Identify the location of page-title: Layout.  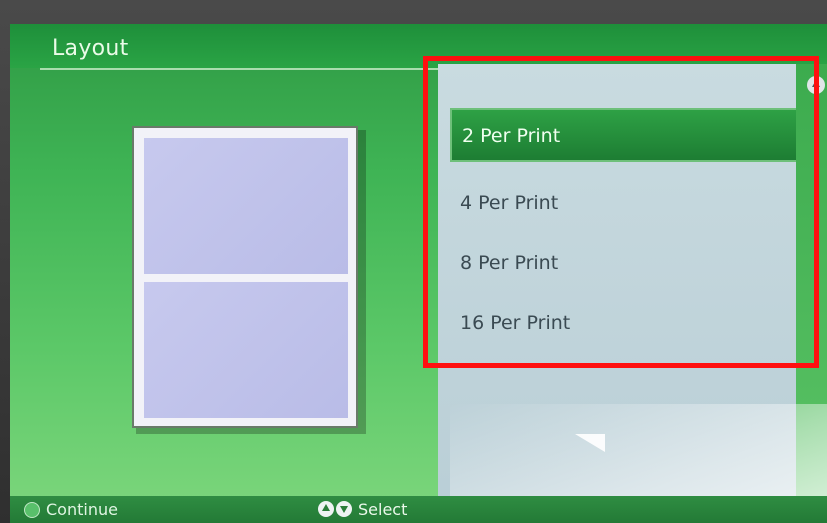
(90, 48).